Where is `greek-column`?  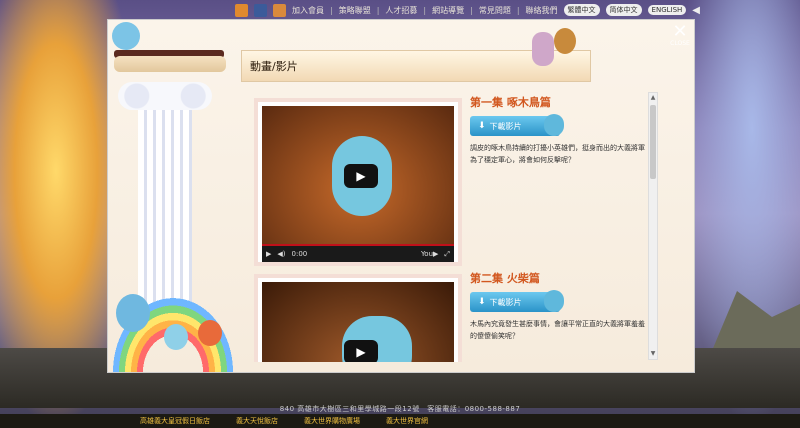
greek-column is located at coordinates (165, 205).